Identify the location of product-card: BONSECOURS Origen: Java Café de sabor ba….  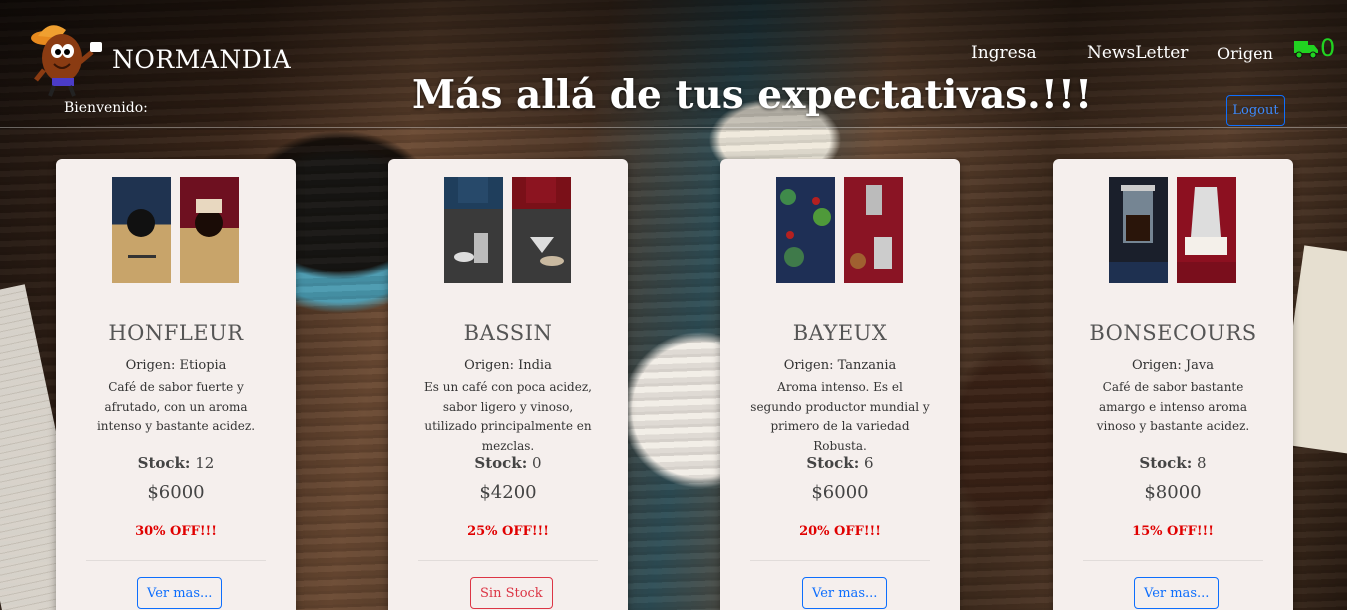
(1173, 384).